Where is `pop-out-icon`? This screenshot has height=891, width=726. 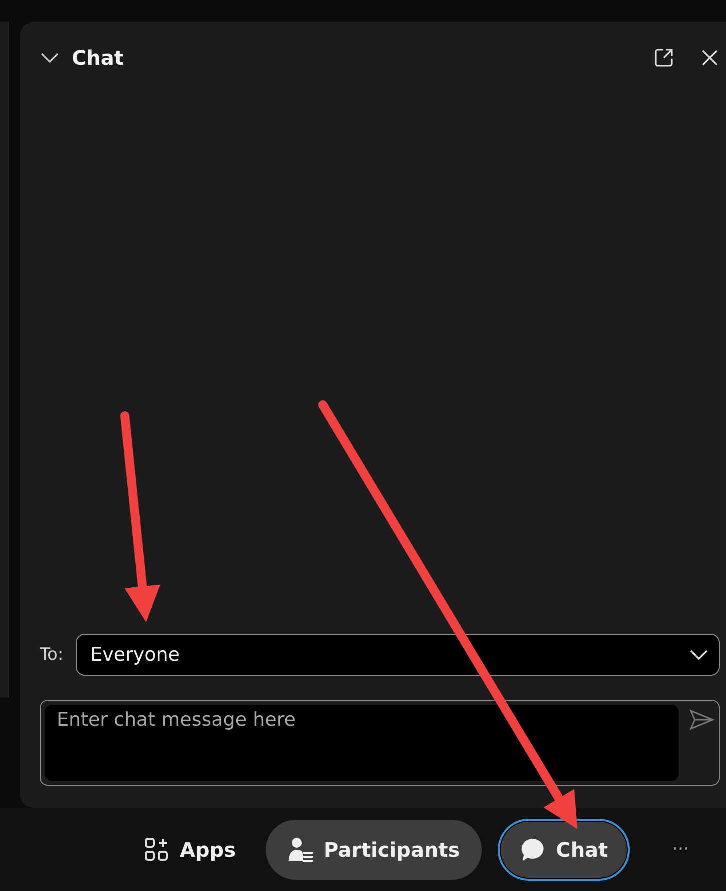
pop-out-icon is located at coordinates (664, 58).